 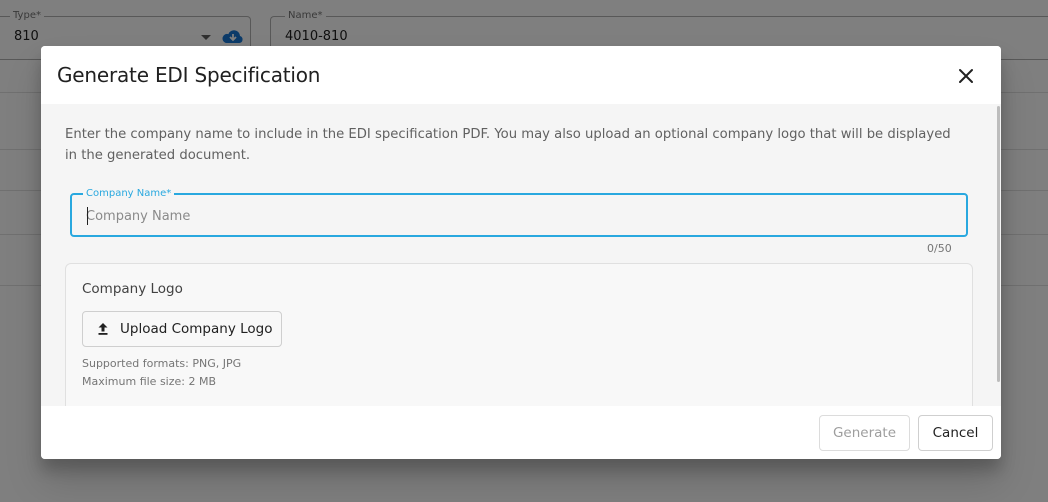 What do you see at coordinates (516, 216) in the screenshot?
I see `company-name-input` at bounding box center [516, 216].